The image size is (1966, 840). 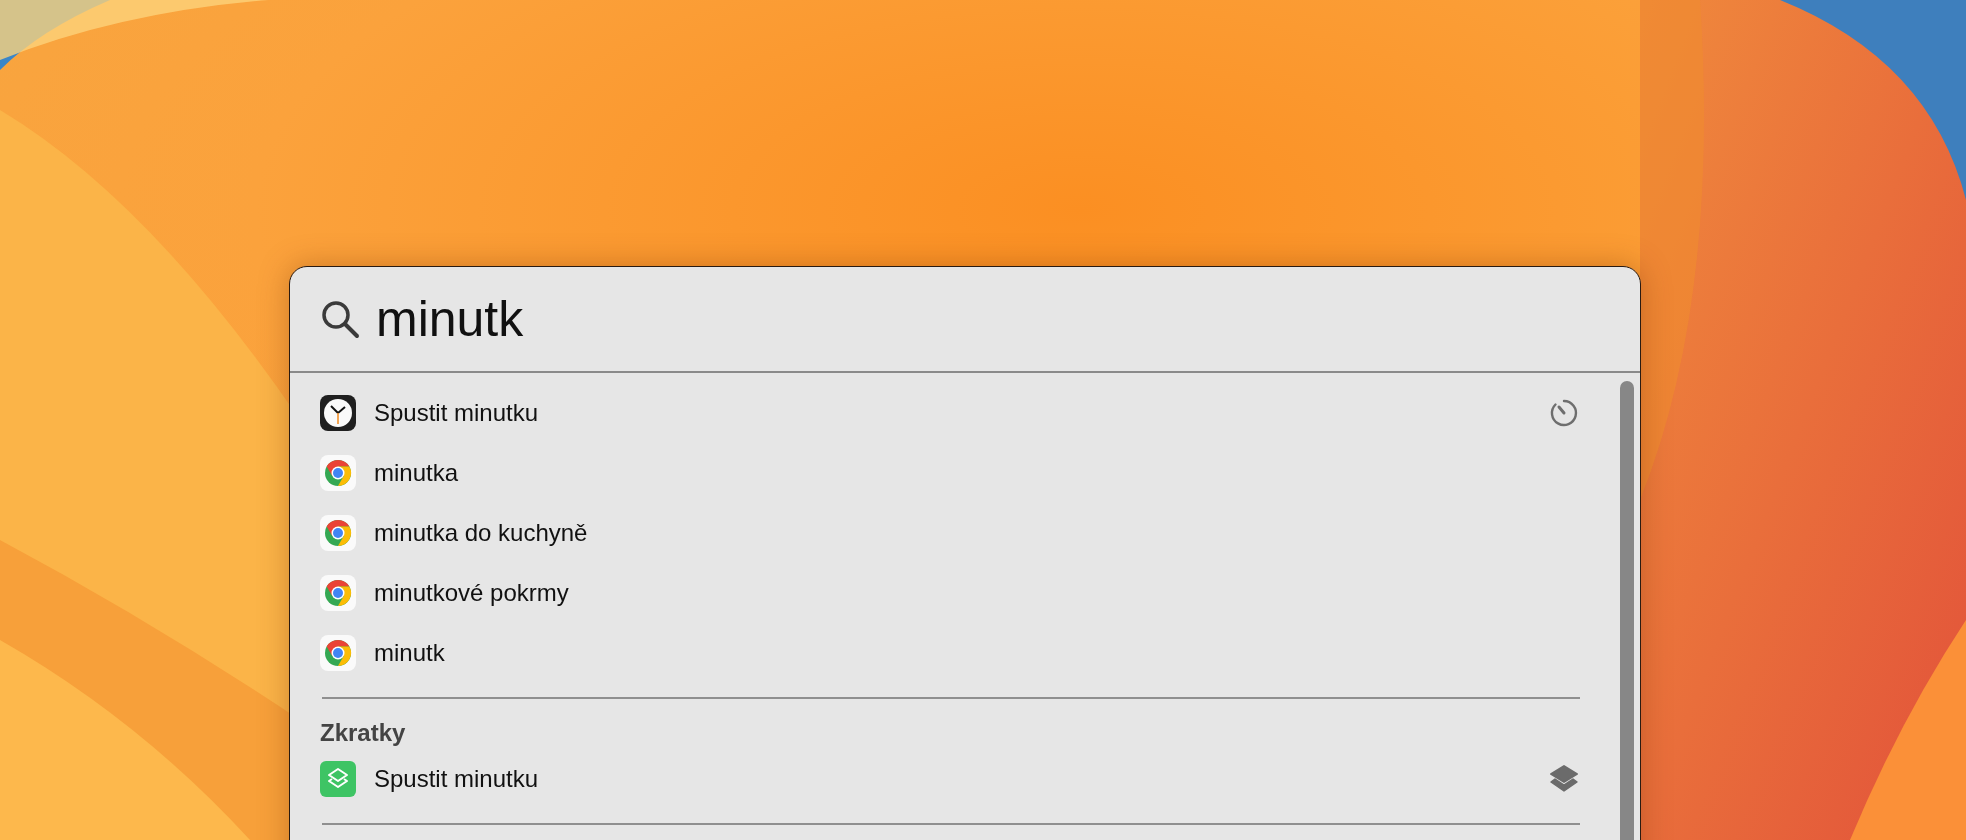 I want to click on result-title: minutka do kuchyně, so click(x=481, y=533).